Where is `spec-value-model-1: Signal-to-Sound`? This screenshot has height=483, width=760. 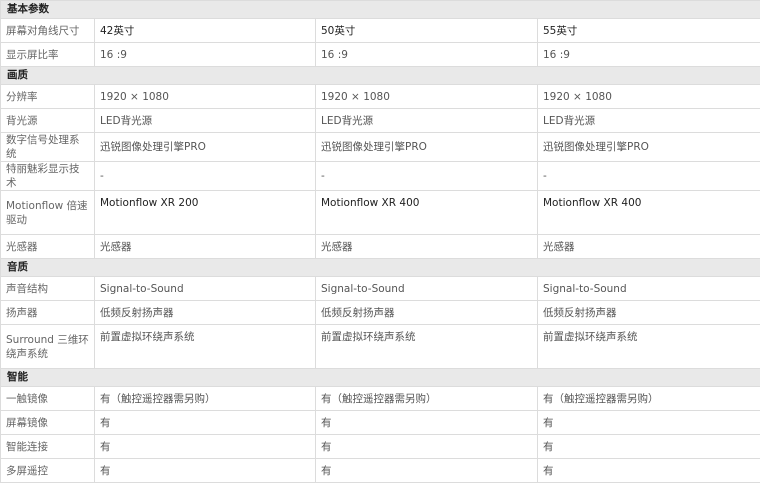 spec-value-model-1: Signal-to-Sound is located at coordinates (205, 289).